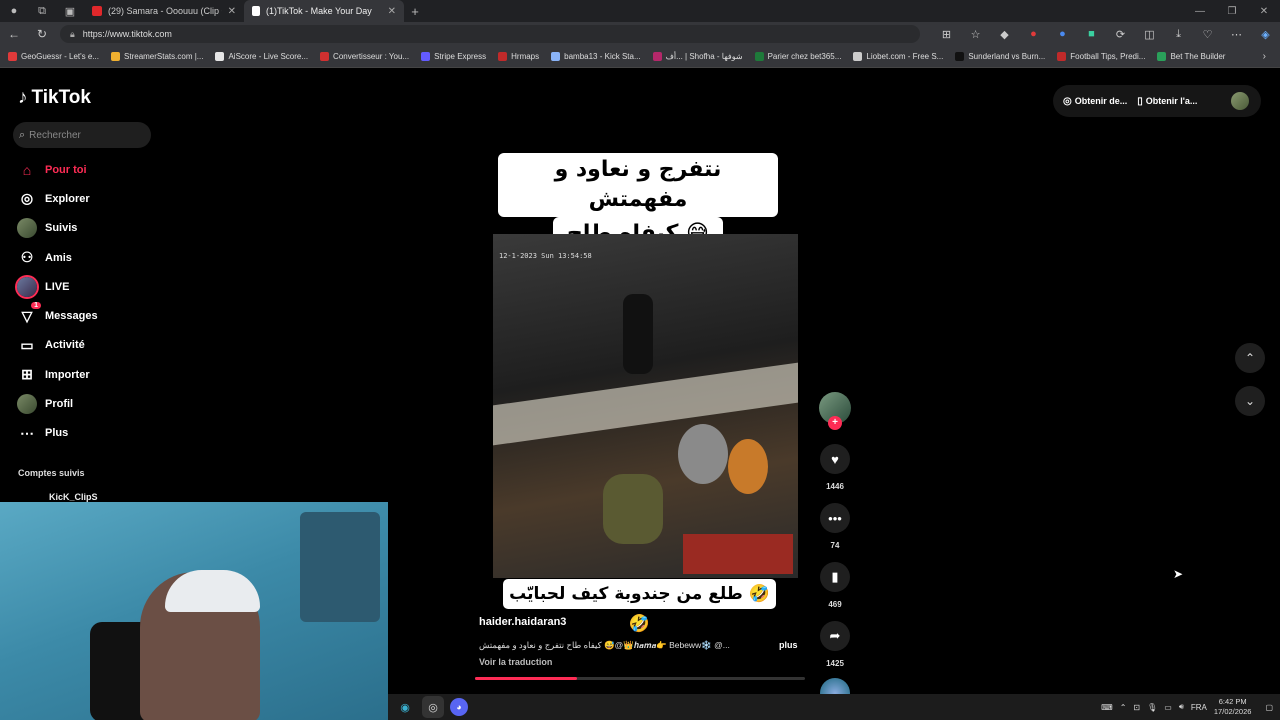 This screenshot has height=720, width=1280. I want to click on tiktok-logo: ♪ TikTok, so click(54, 98).